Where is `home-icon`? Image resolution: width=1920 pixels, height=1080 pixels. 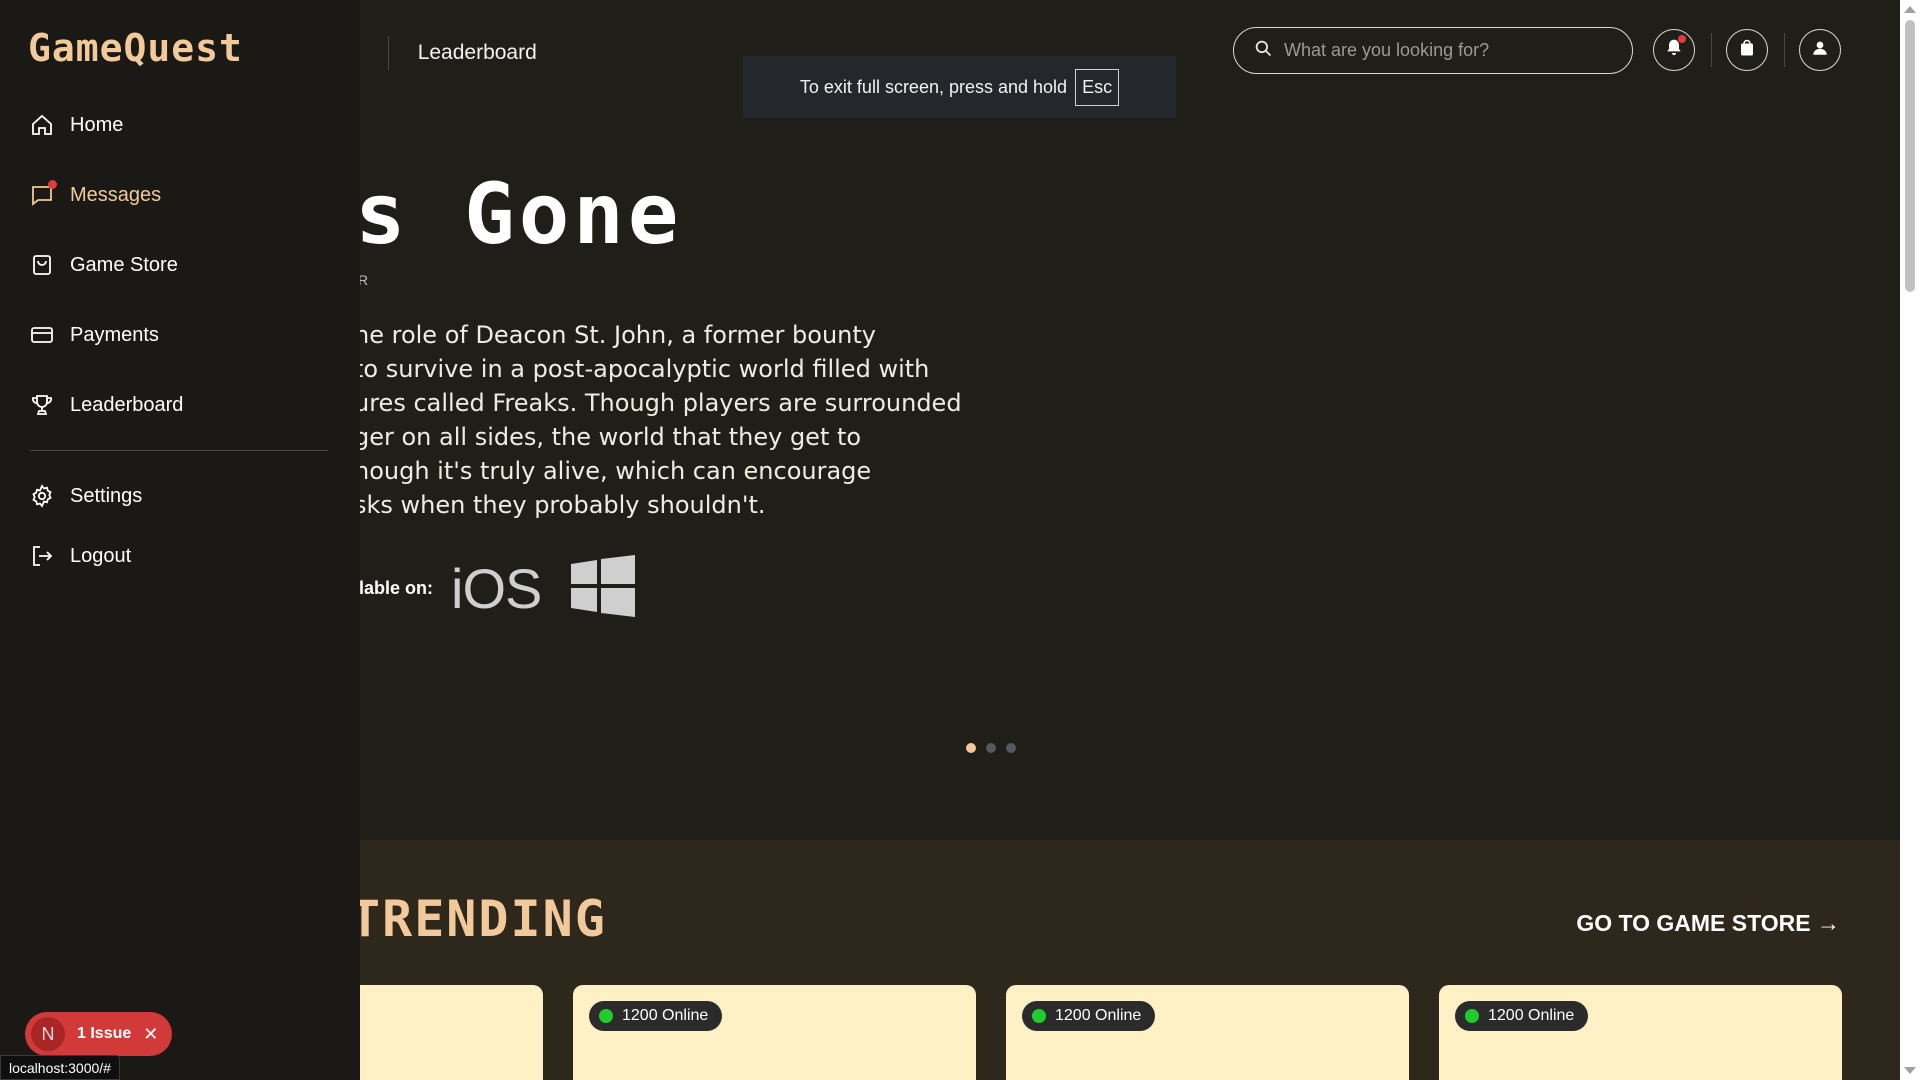 home-icon is located at coordinates (42, 125).